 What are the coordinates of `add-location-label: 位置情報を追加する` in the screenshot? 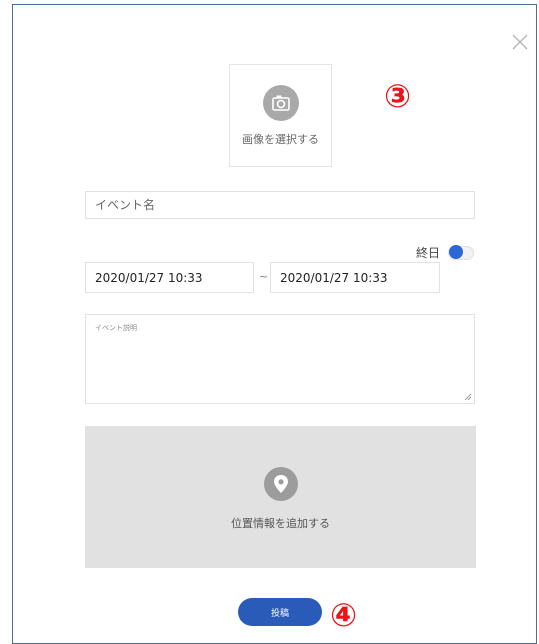 It's located at (280, 523).